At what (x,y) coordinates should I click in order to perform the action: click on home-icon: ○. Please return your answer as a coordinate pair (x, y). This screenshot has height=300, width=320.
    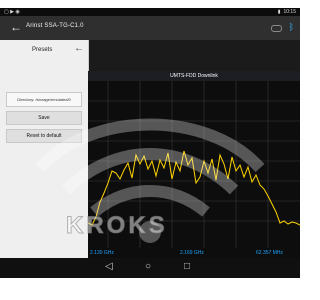
    Looking at the image, I should click on (148, 266).